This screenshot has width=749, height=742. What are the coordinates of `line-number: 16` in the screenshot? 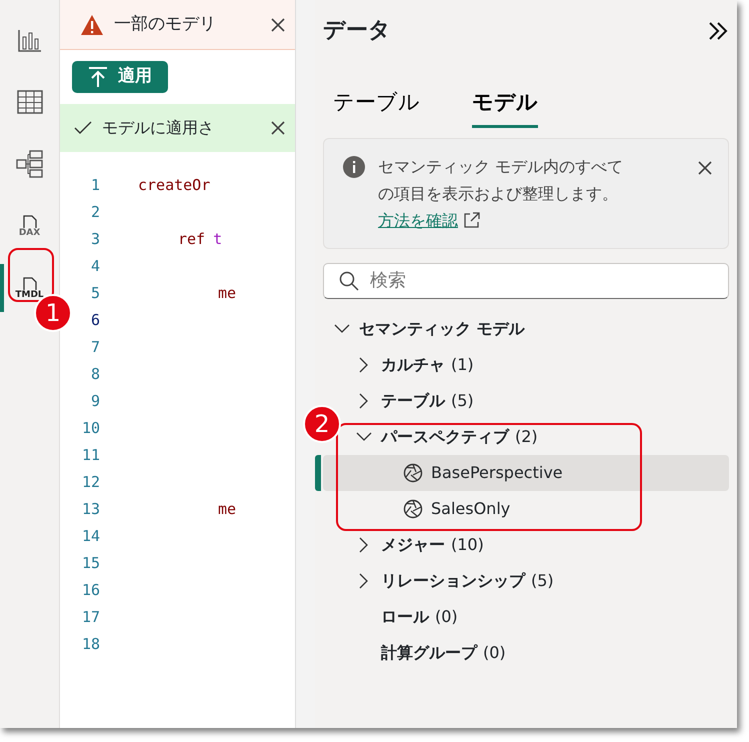 It's located at (90, 591).